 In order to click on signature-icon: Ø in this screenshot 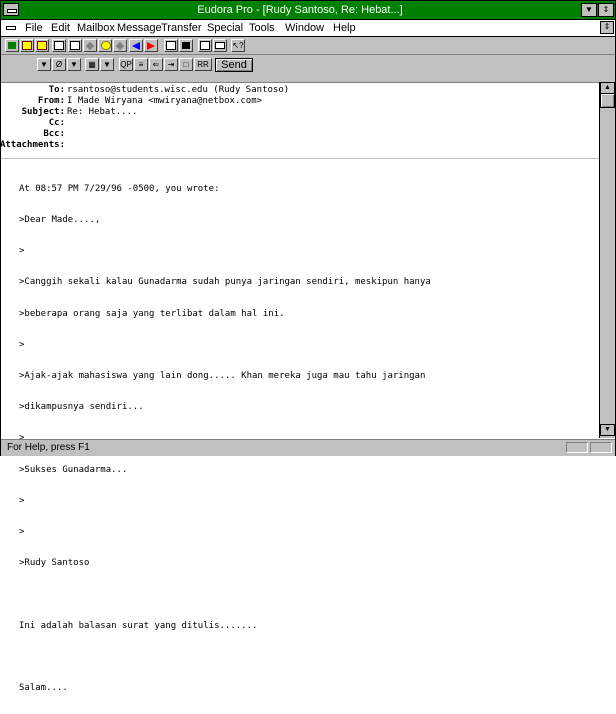, I will do `click(59, 64)`.